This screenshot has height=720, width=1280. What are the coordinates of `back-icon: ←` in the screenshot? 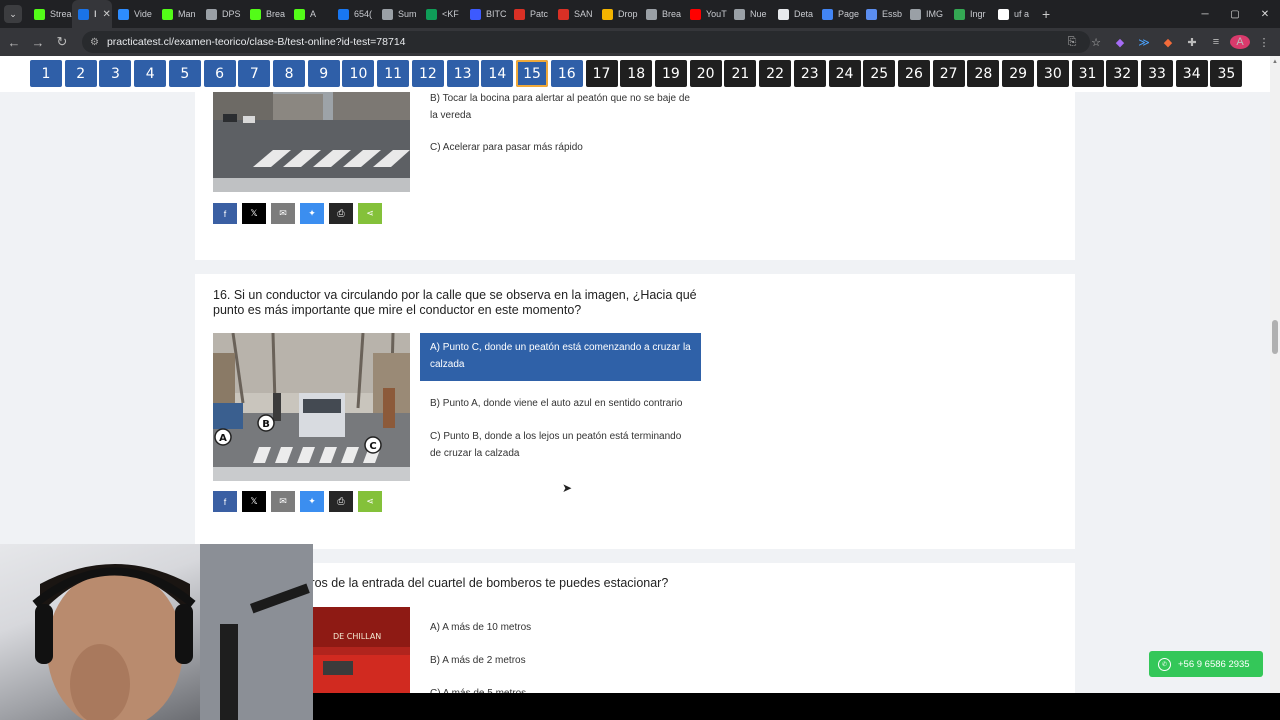 It's located at (14, 42).